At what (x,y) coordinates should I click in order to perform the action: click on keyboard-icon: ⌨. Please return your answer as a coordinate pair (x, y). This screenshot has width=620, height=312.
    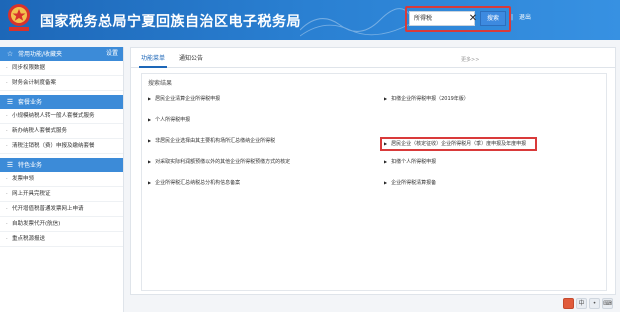
    Looking at the image, I should click on (607, 303).